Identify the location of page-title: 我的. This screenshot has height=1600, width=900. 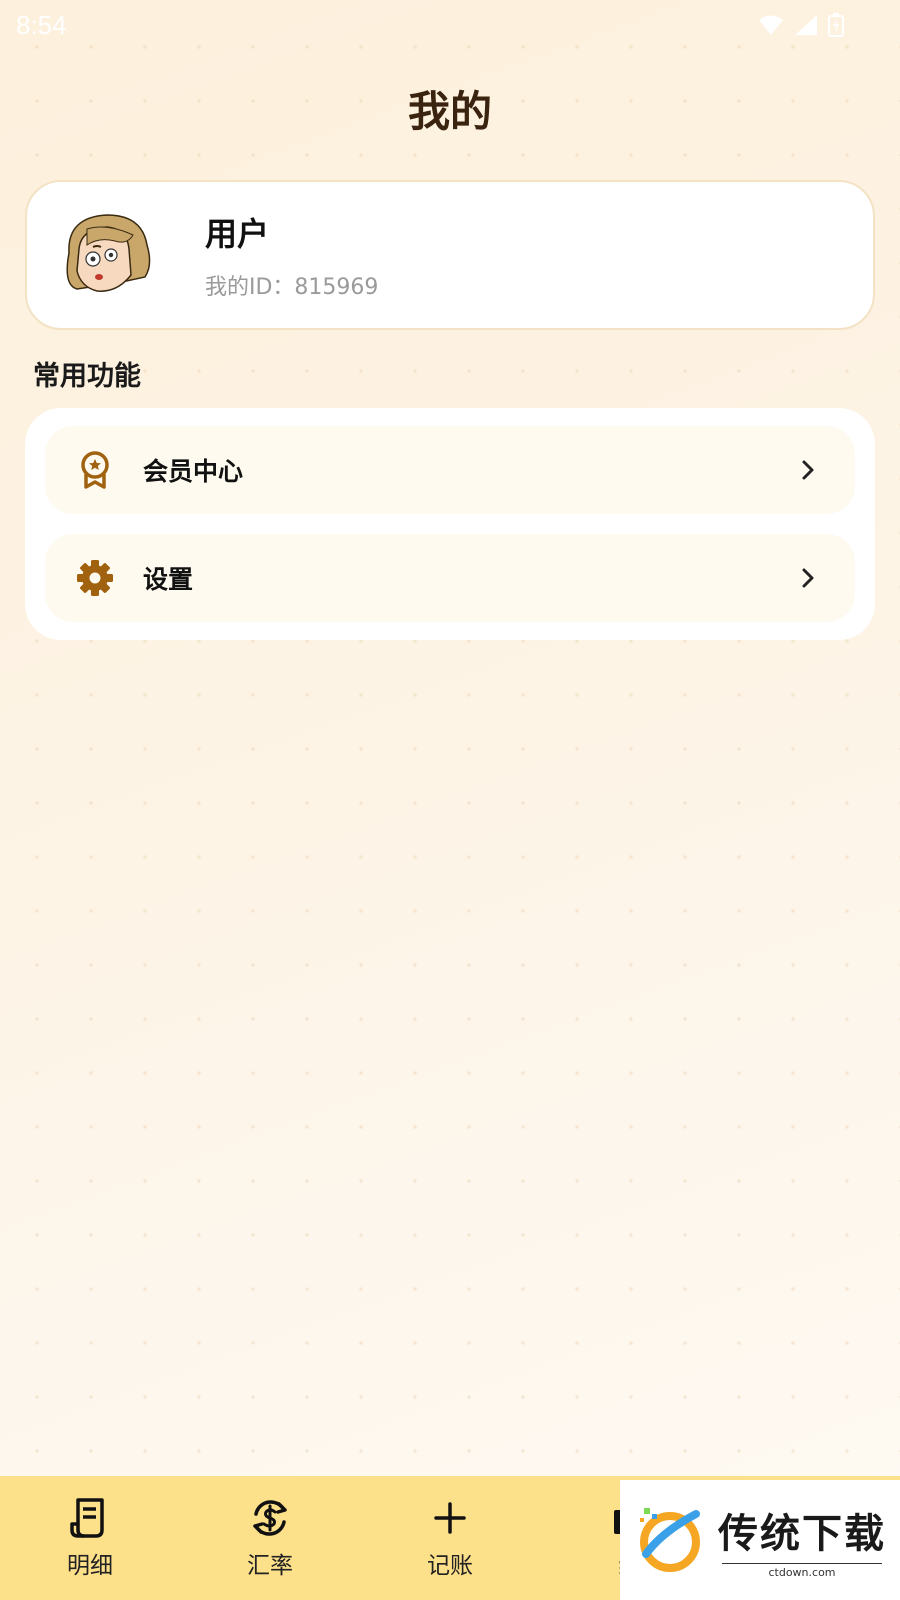
(449, 111).